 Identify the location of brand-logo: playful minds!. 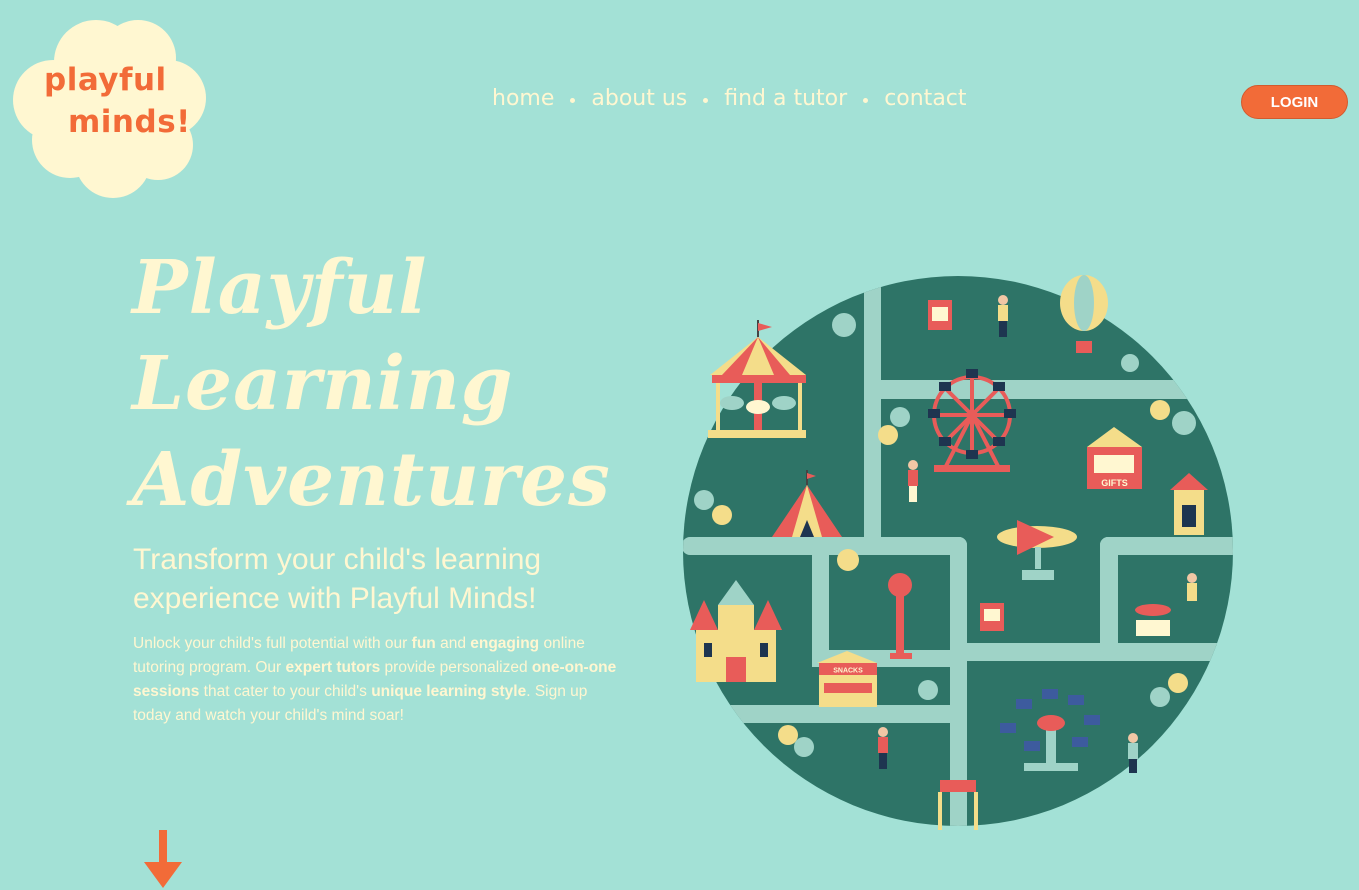
(110, 105).